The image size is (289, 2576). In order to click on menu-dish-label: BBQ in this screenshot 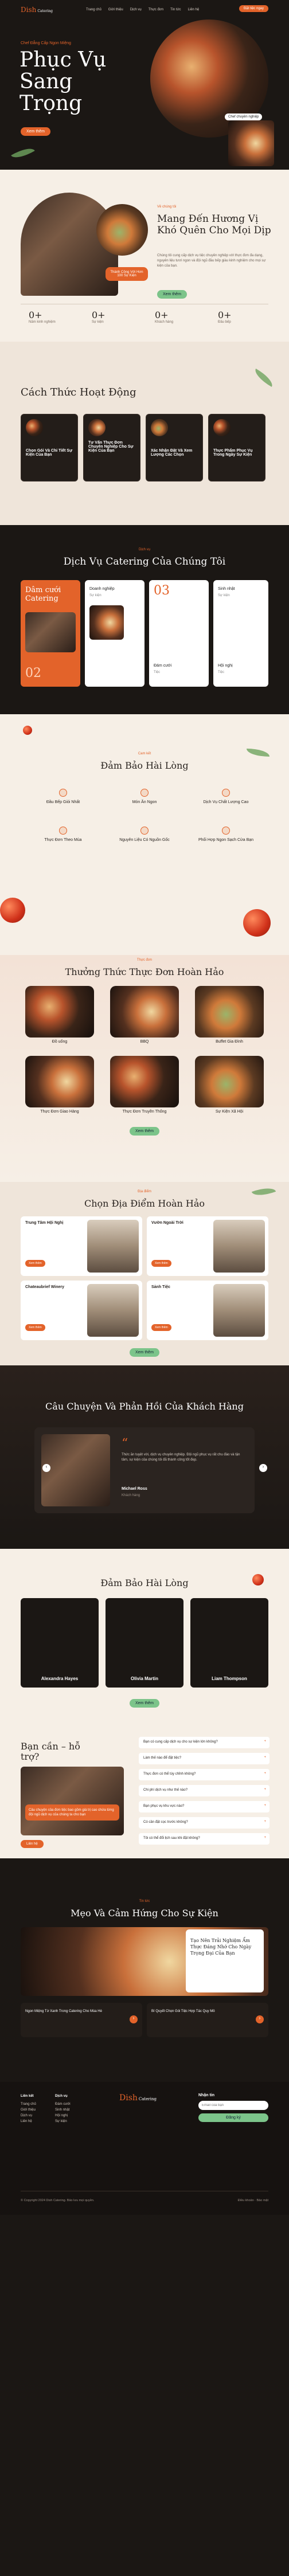, I will do `click(144, 1042)`.